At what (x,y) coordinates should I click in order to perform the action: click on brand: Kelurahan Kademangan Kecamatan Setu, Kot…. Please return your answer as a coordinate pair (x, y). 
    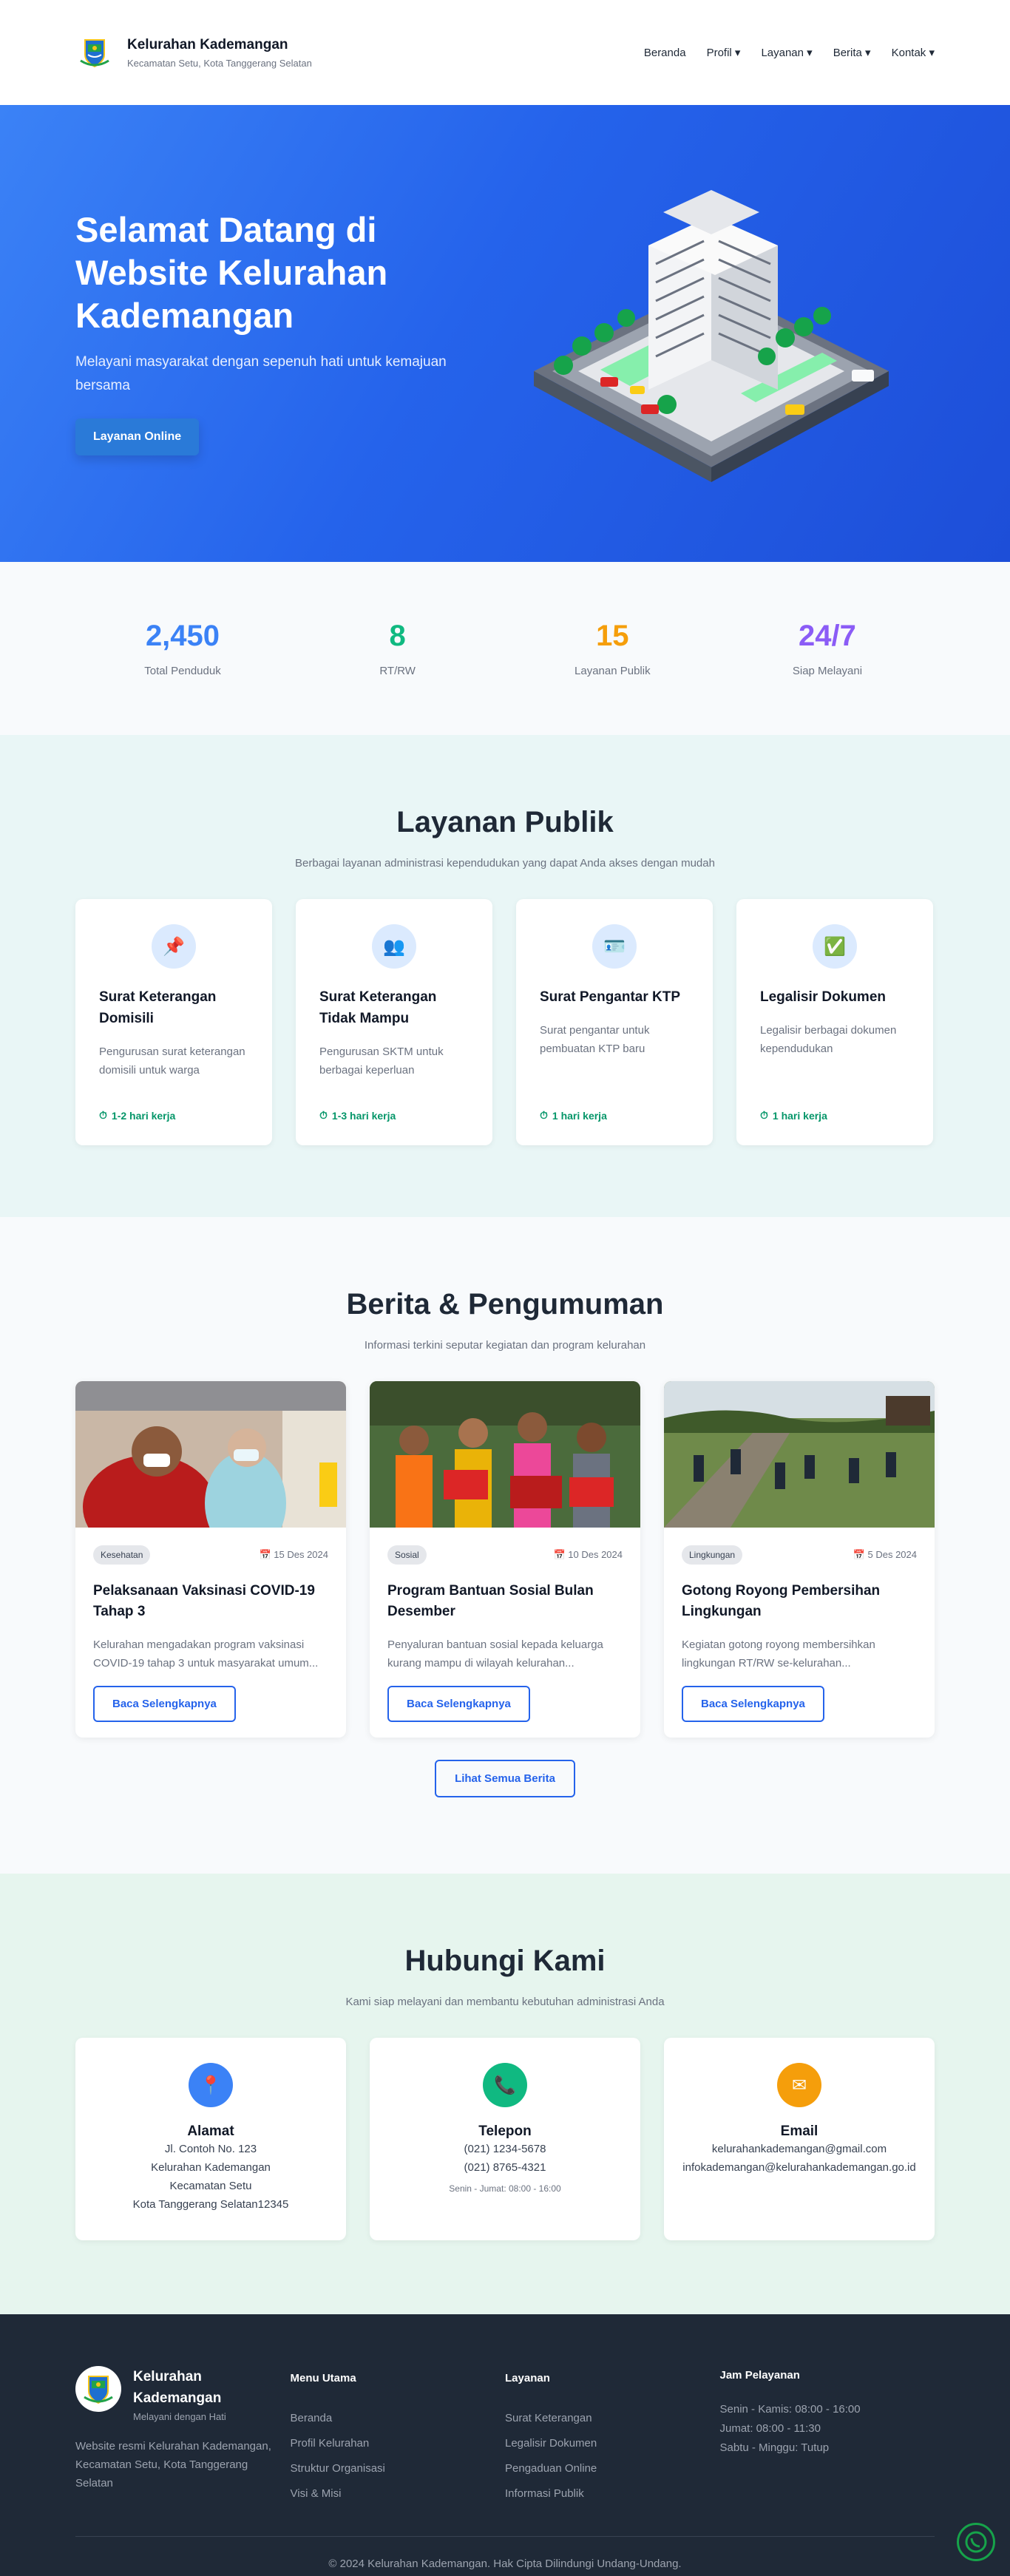
    Looking at the image, I should click on (194, 52).